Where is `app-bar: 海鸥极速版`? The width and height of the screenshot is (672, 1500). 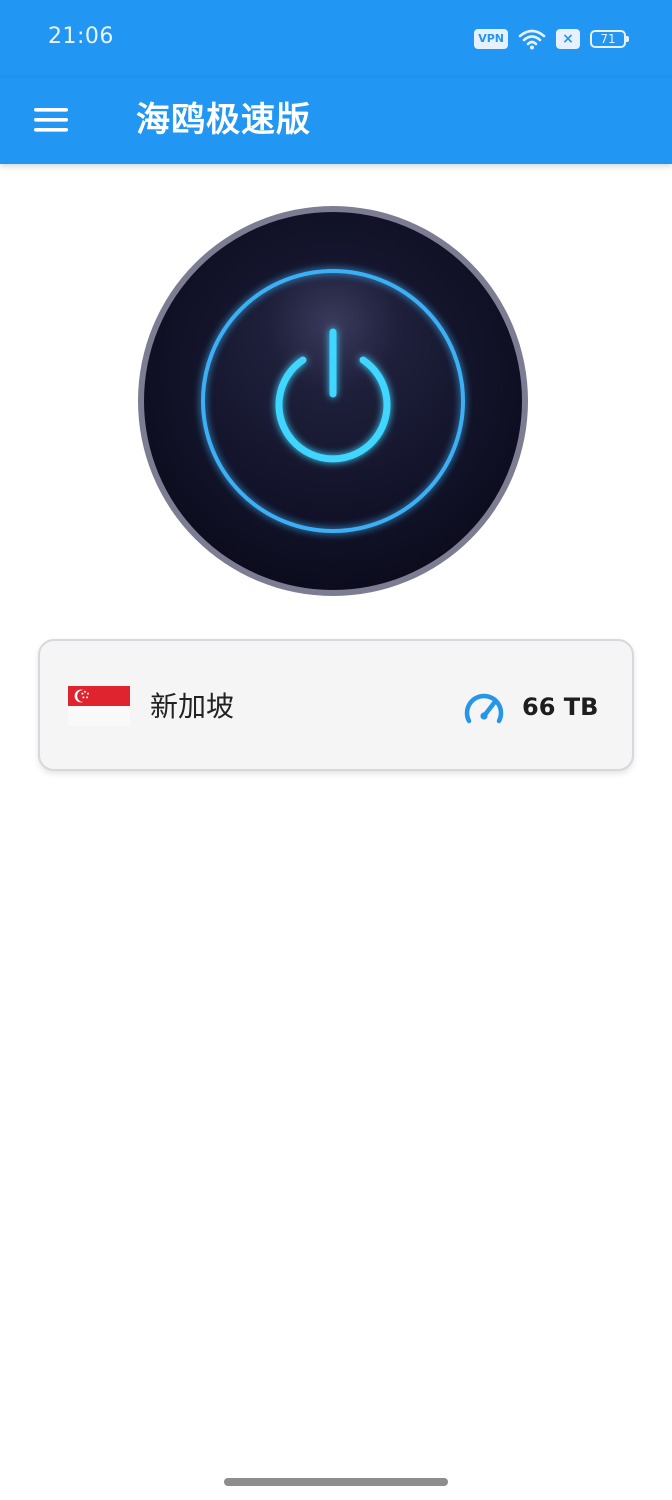
app-bar: 海鸥极速版 is located at coordinates (336, 121).